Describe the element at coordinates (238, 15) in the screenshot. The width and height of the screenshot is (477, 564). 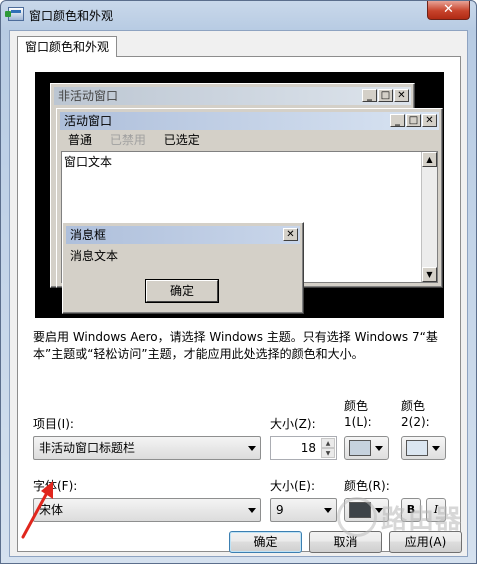
I see `title-bar: 窗口颜色和外观 ✕` at that location.